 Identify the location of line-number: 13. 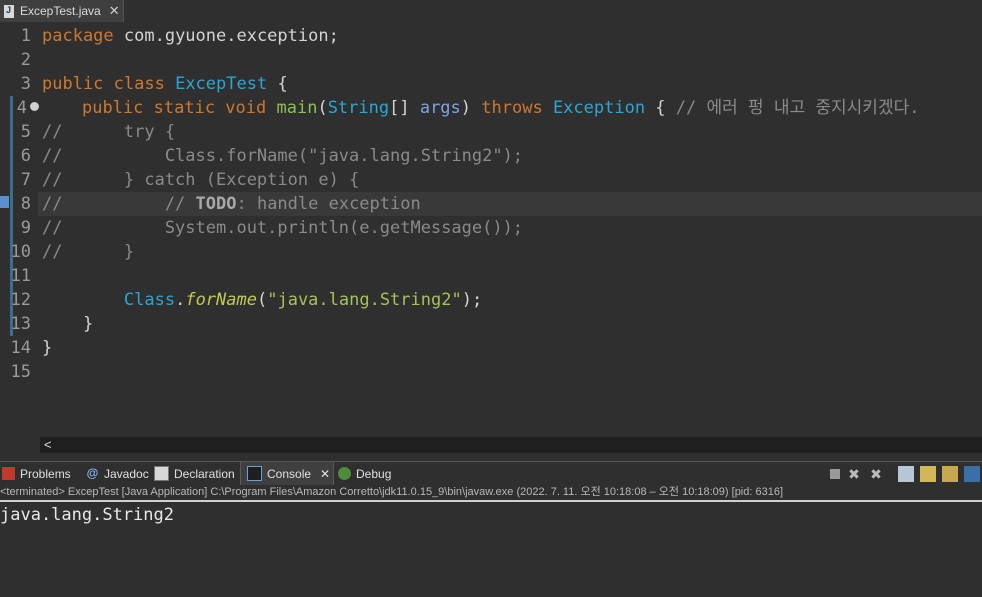
(20, 324).